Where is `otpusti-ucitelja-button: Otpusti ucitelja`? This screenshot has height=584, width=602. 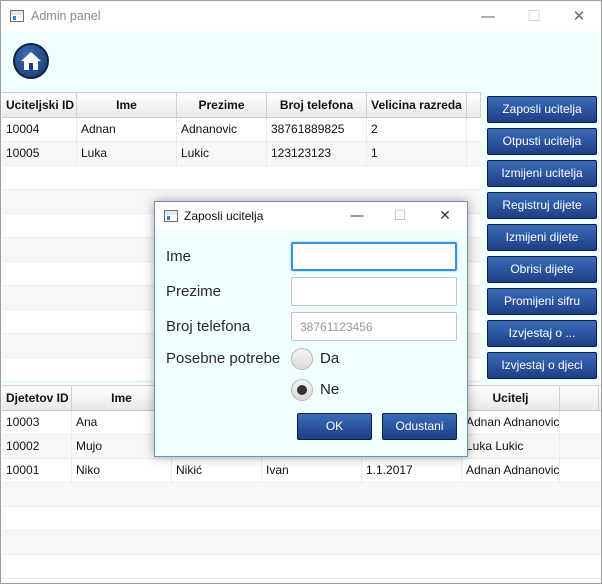
otpusti-ucitelja-button: Otpusti ucitelja is located at coordinates (542, 141).